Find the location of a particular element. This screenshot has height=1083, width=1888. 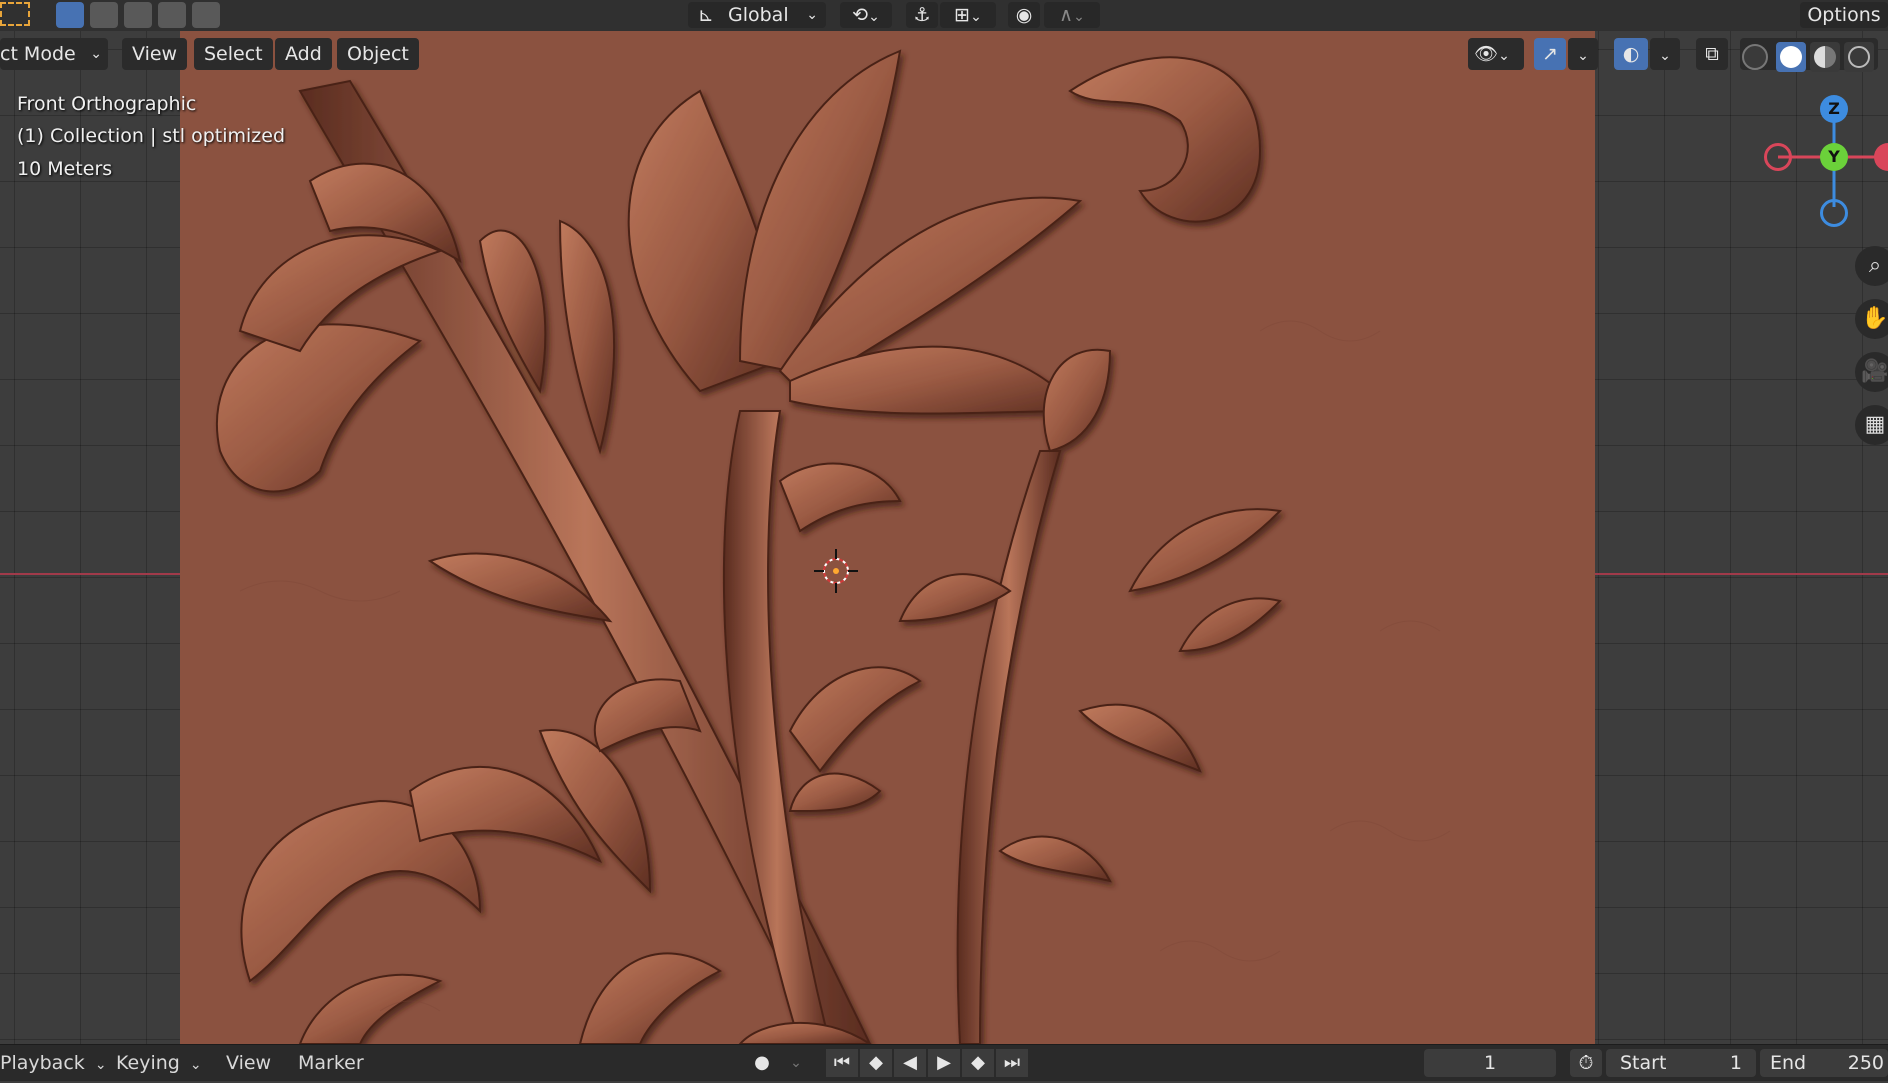

gizmo-dropdown: ⌄ is located at coordinates (1583, 54).